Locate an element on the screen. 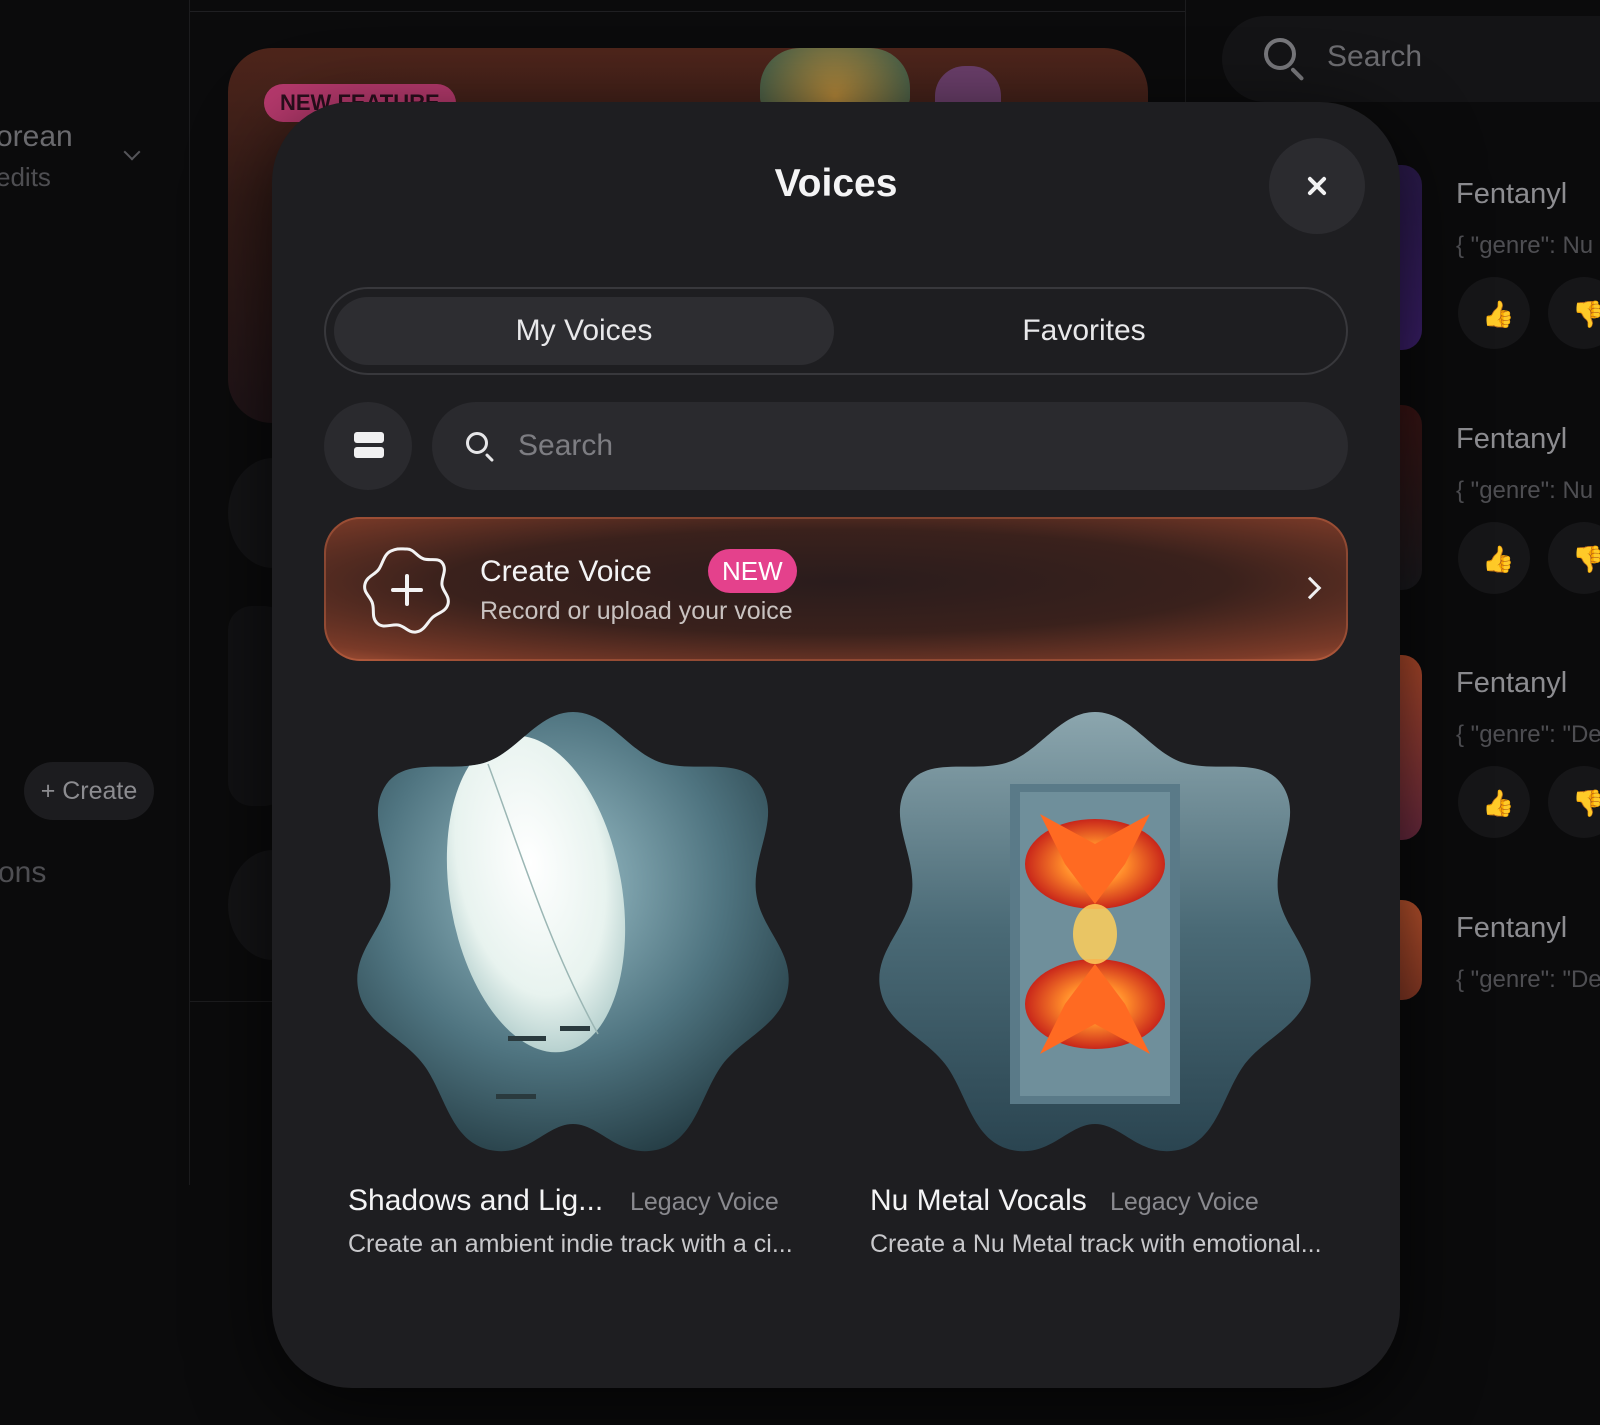  view-toggle-button is located at coordinates (368, 446).